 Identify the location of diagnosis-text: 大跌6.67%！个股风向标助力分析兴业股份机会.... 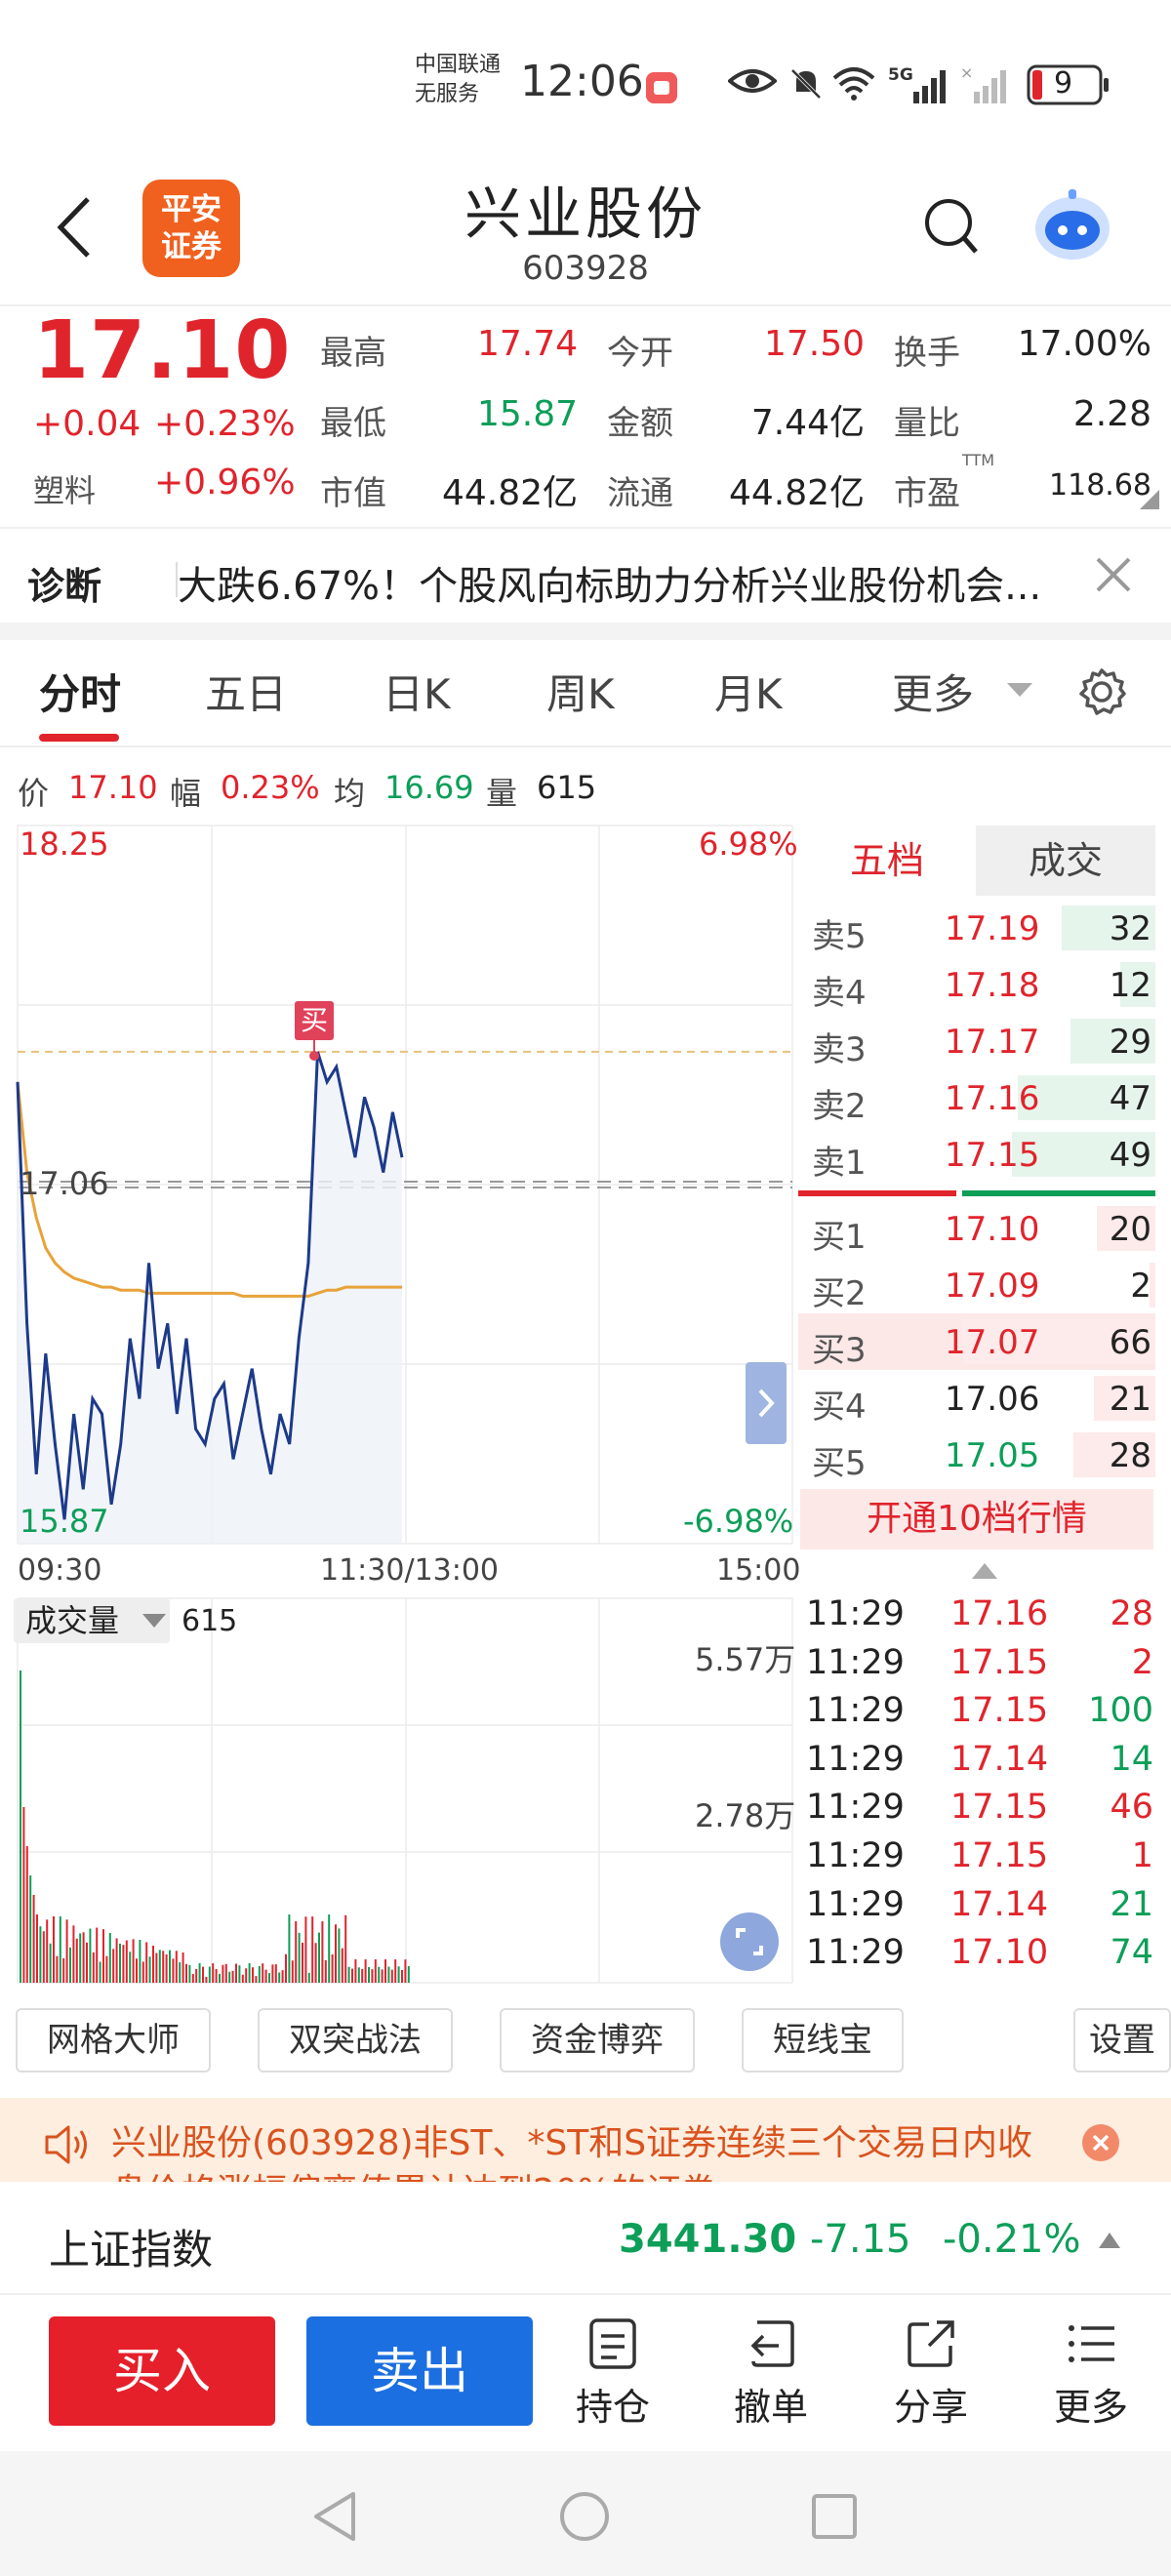
(609, 582).